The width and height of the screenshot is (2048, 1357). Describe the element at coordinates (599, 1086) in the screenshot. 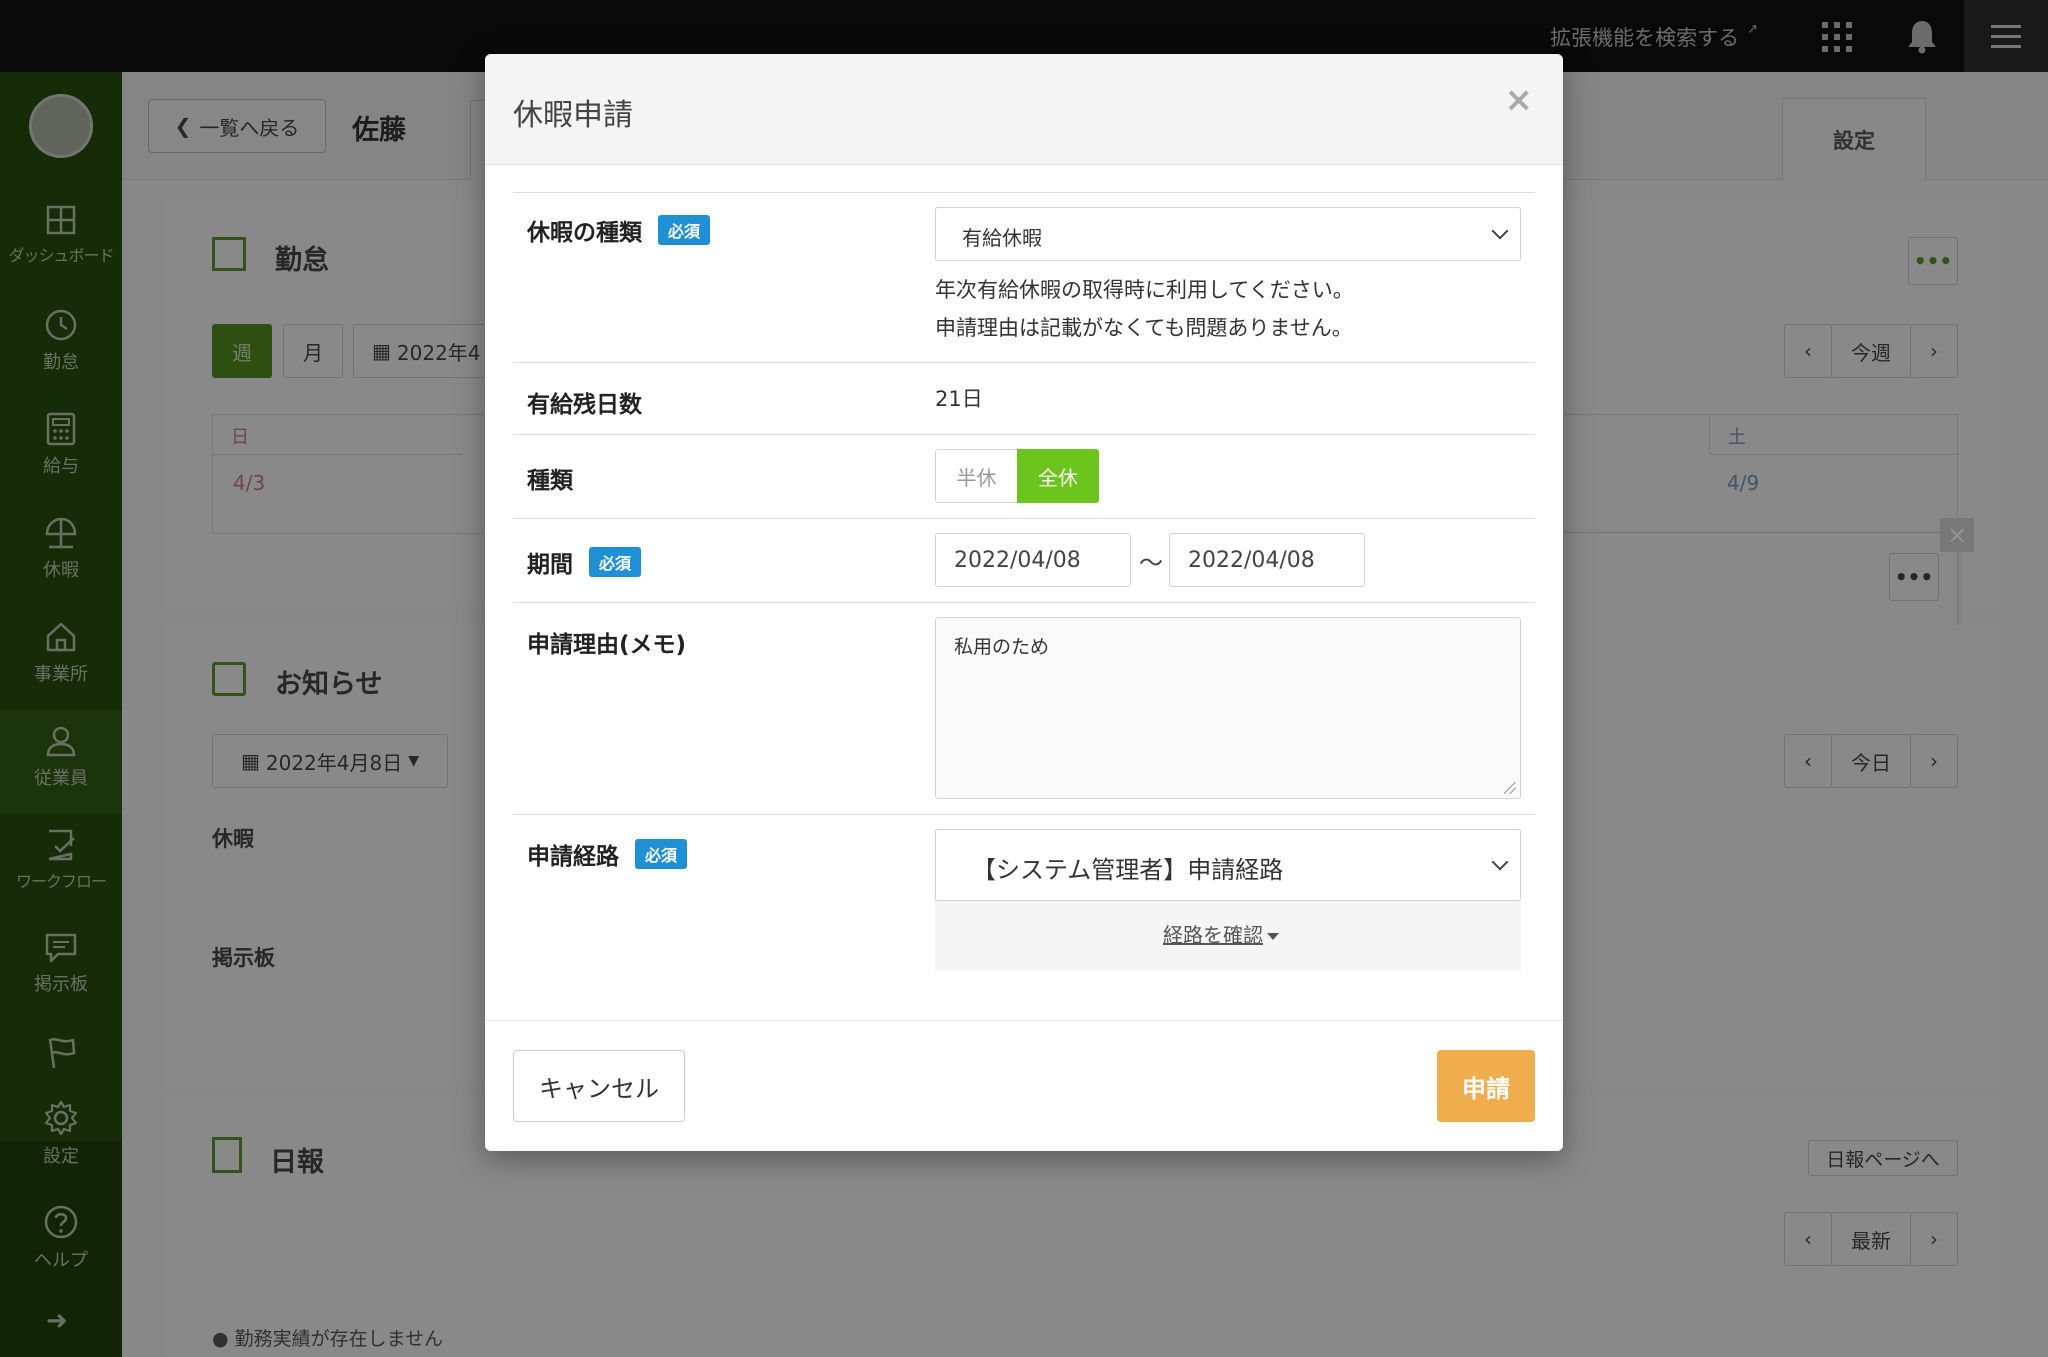

I see `cancel-button: キャンセル` at that location.